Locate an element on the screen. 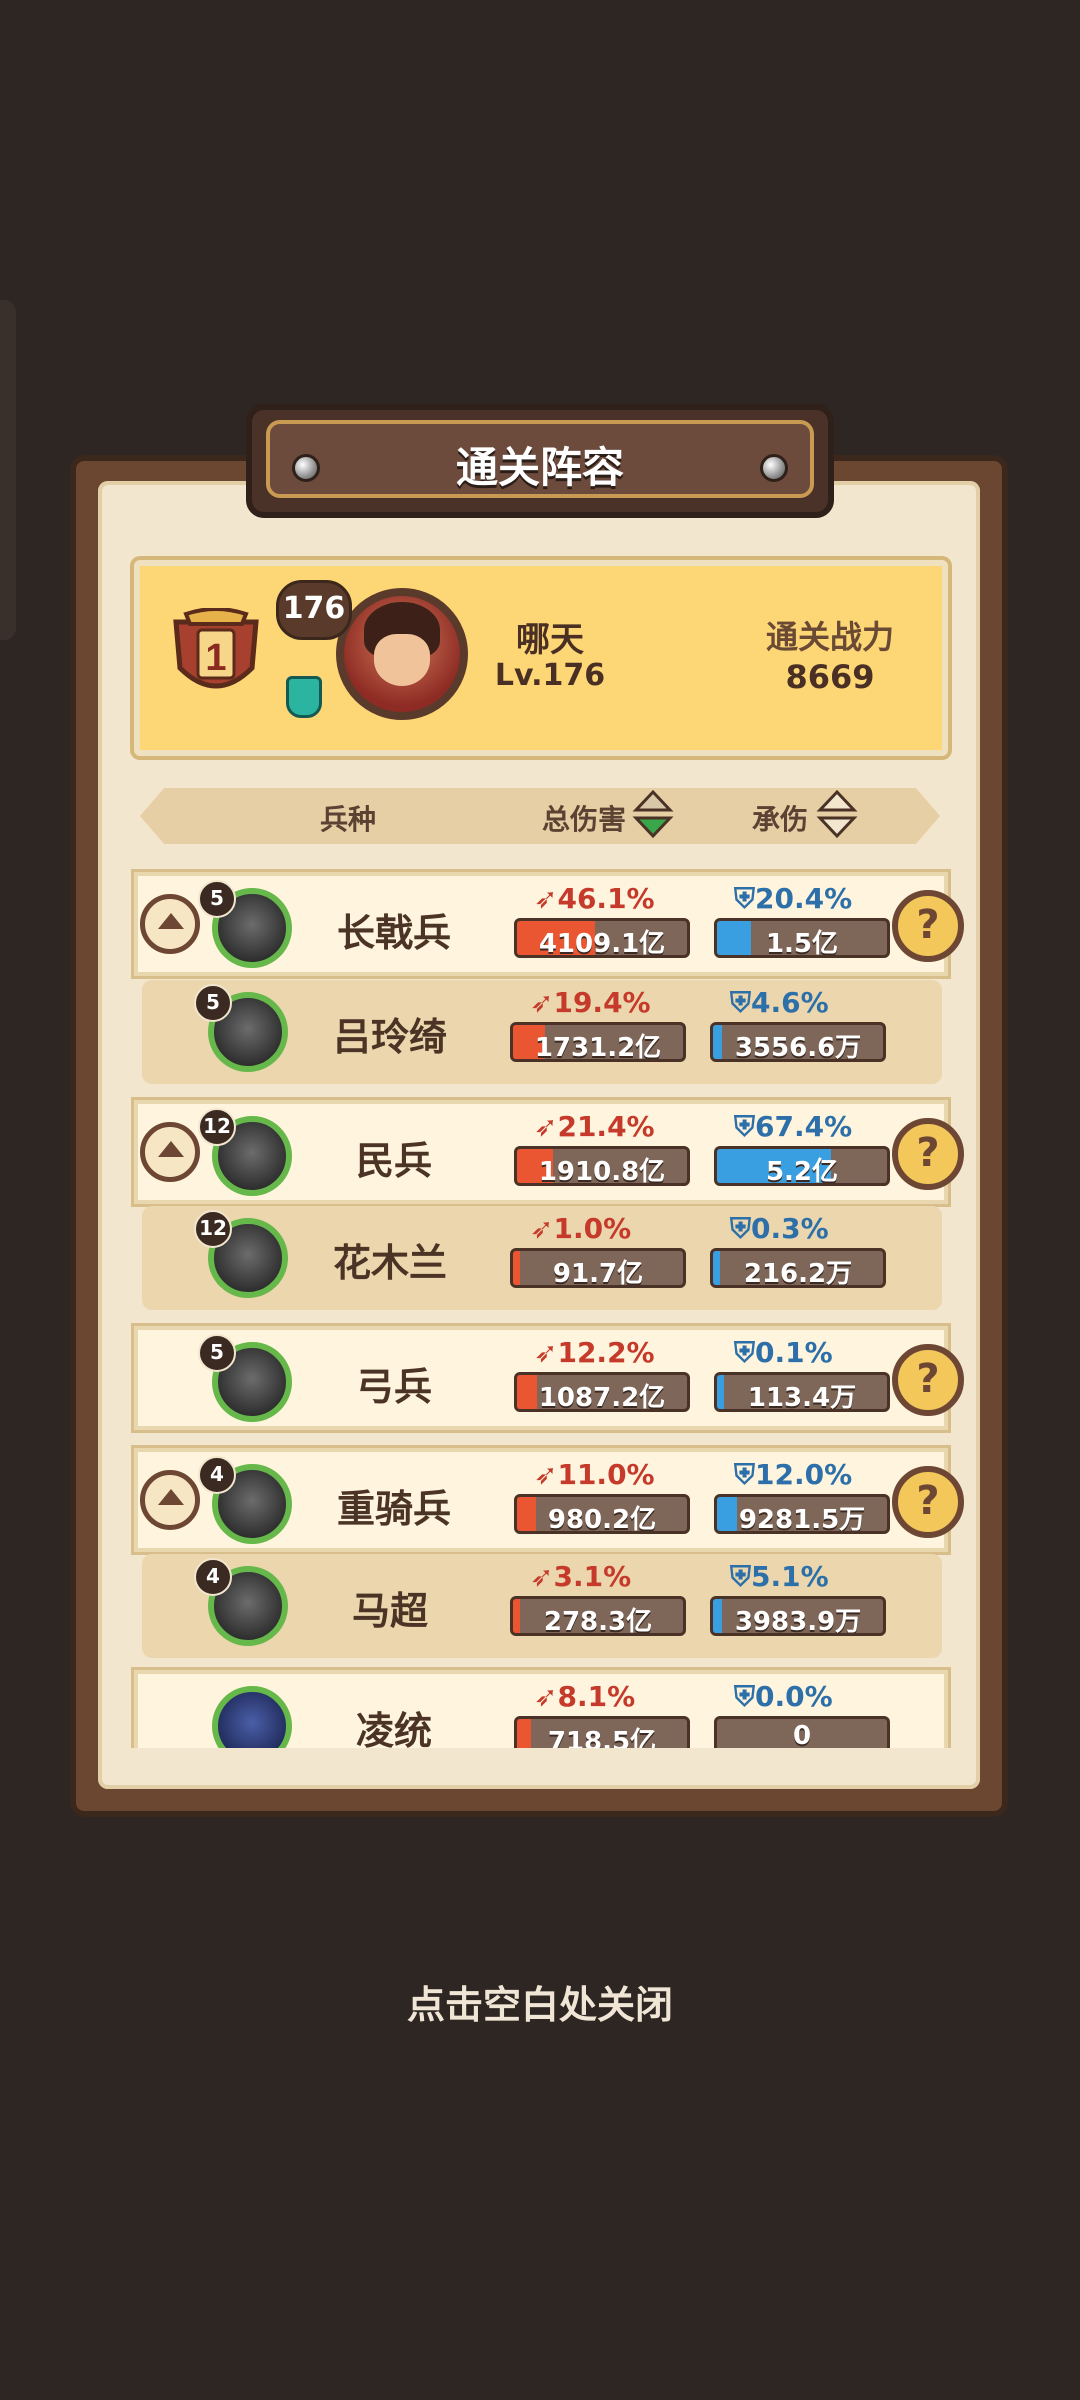  unit-row: 12 民兵 ➶21.4% 1910.8亿 ⛨67.4% 5.2亿 ? is located at coordinates (549, 1152).